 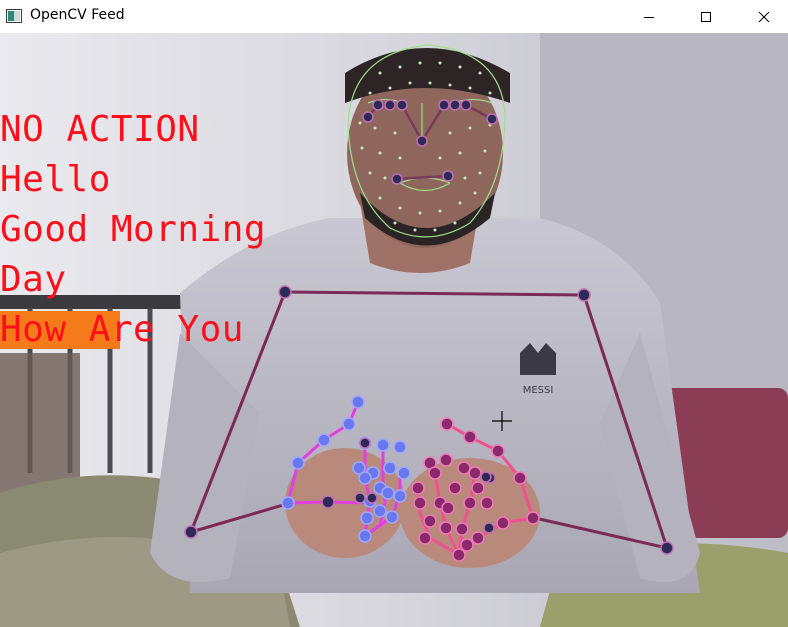 What do you see at coordinates (122, 329) in the screenshot?
I see `action-label-how-are-you: How Are You` at bounding box center [122, 329].